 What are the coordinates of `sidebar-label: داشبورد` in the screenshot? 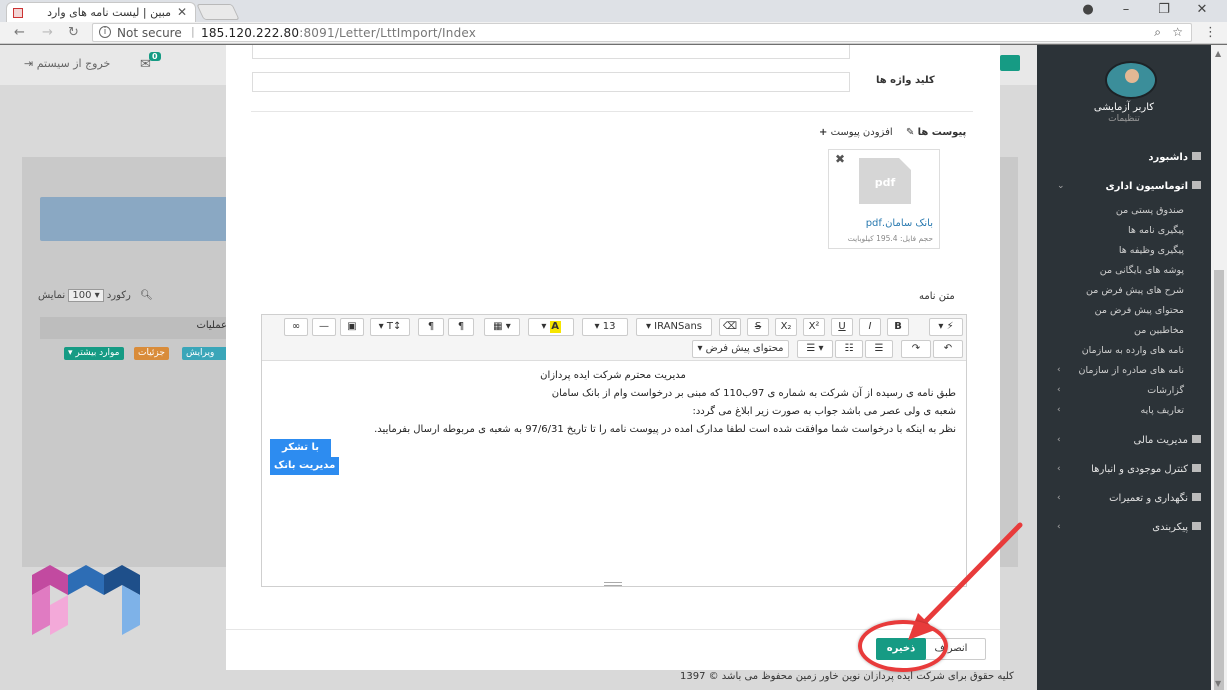 It's located at (1168, 157).